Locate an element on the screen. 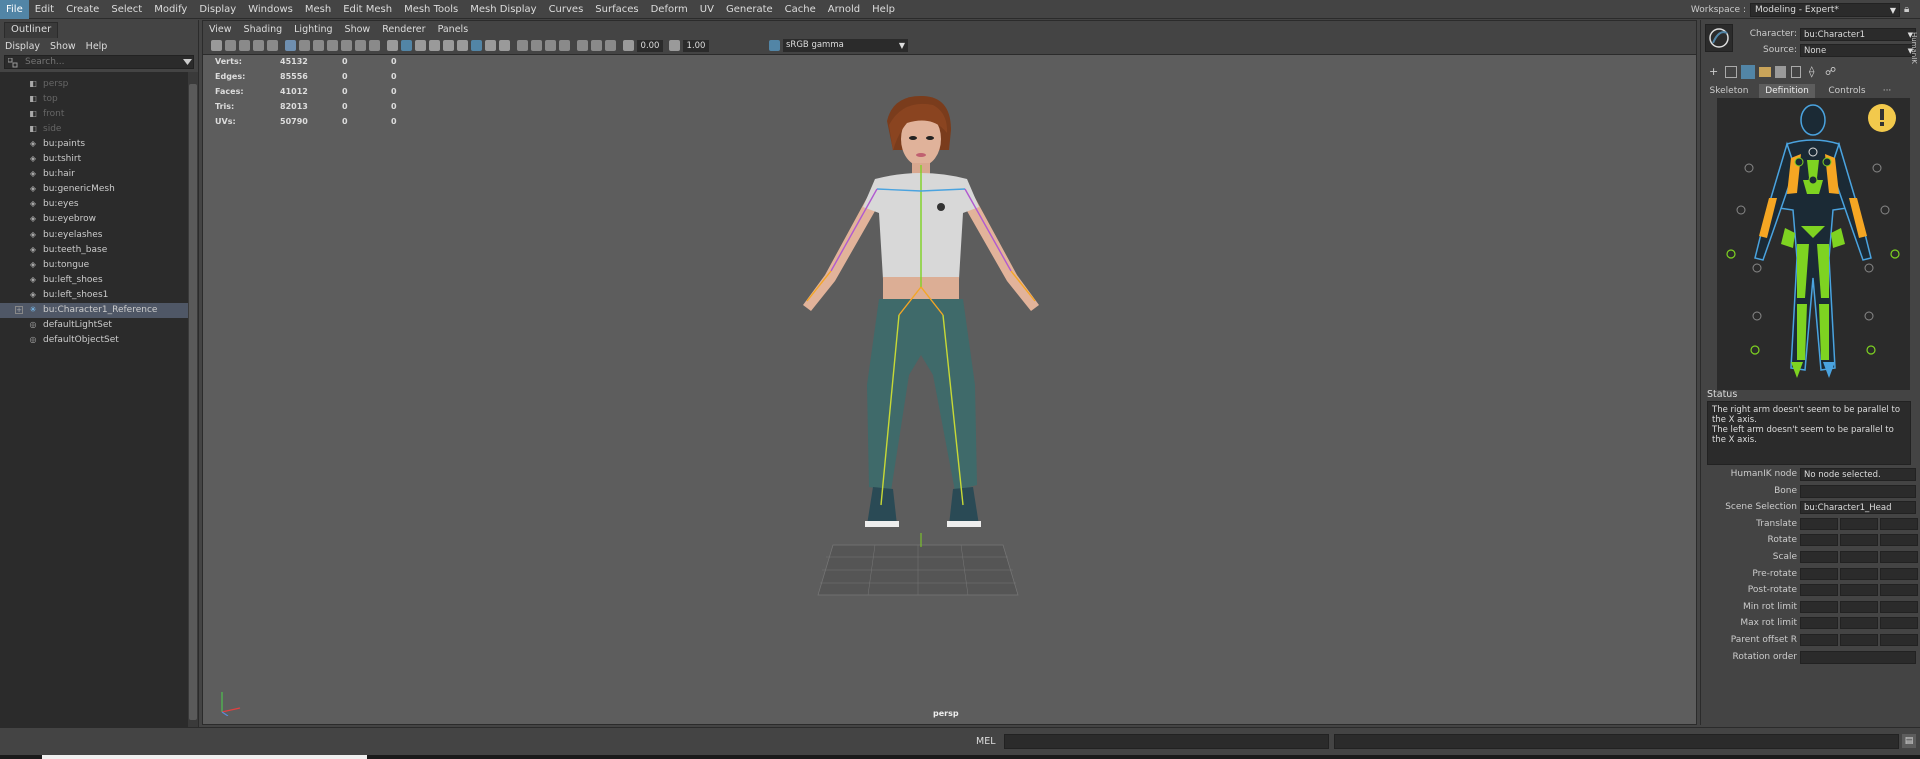 The image size is (1920, 759). property-field is located at coordinates (1858, 657).